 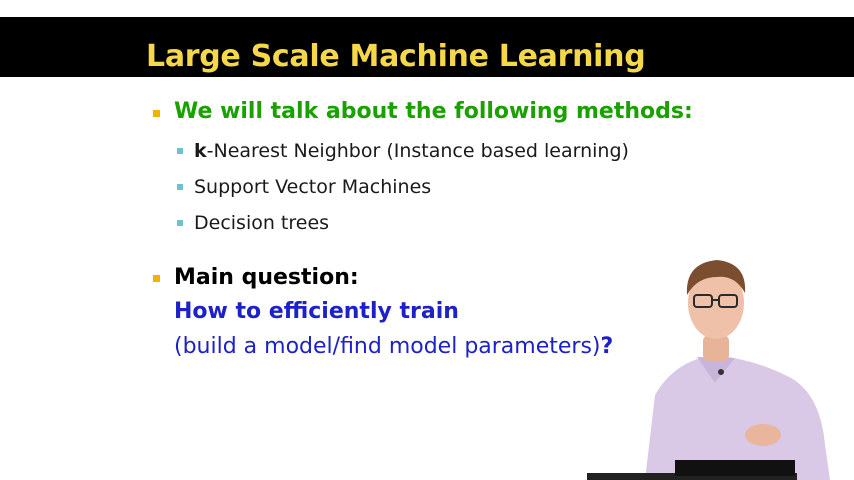 What do you see at coordinates (427, 8) in the screenshot?
I see `top-margin` at bounding box center [427, 8].